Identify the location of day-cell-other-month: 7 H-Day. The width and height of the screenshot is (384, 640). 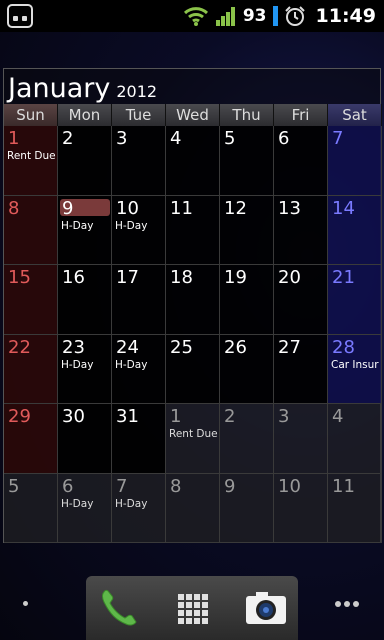
(139, 508).